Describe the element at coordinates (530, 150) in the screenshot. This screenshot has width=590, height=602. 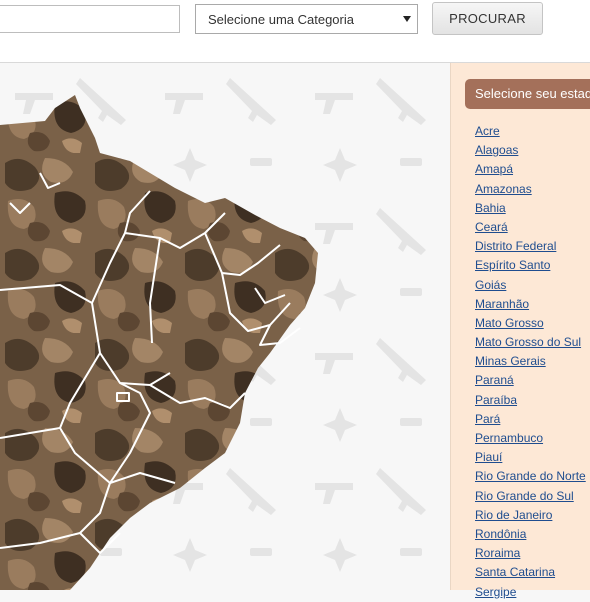
I see `list-item: Alagoas` at that location.